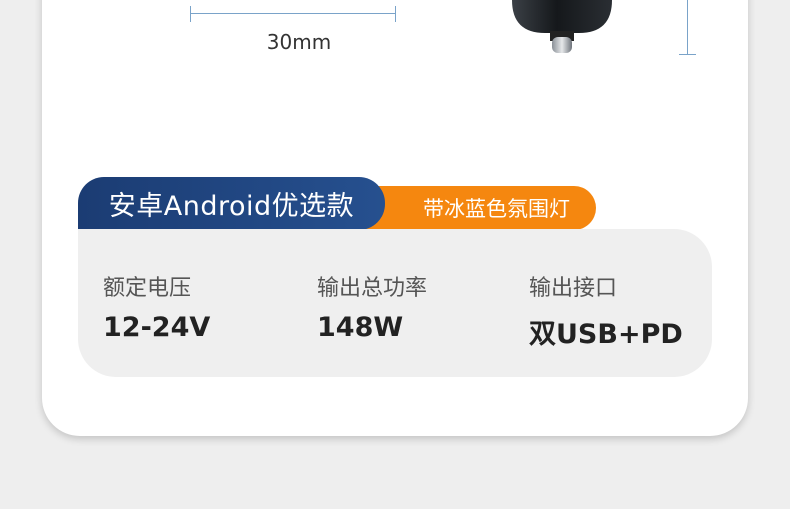 This screenshot has width=790, height=509. I want to click on height-dimension-tick, so click(687, 54).